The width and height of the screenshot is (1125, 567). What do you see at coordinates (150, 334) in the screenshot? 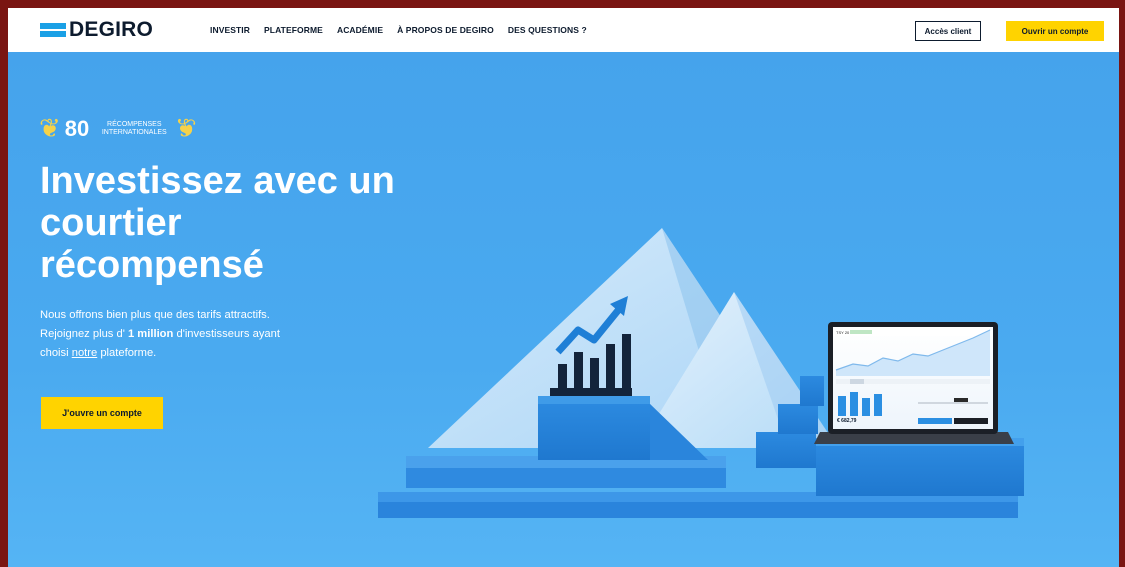
I see `hero-subtext-highlight: 1 million` at bounding box center [150, 334].